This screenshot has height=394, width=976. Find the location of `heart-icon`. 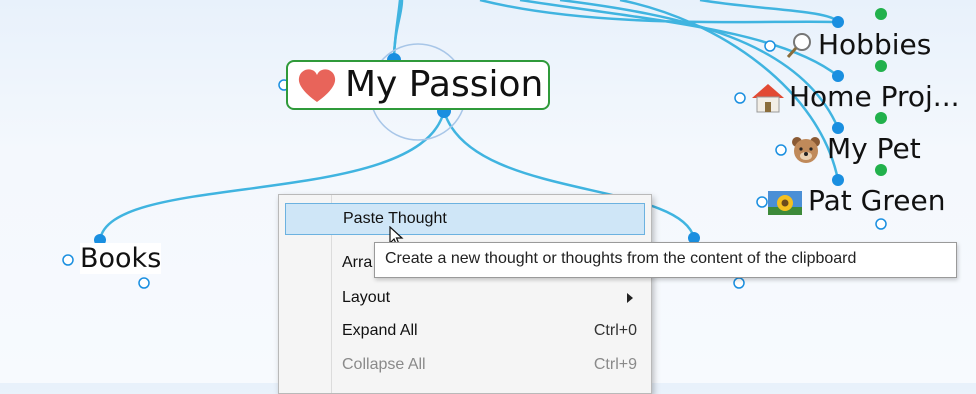

heart-icon is located at coordinates (317, 85).